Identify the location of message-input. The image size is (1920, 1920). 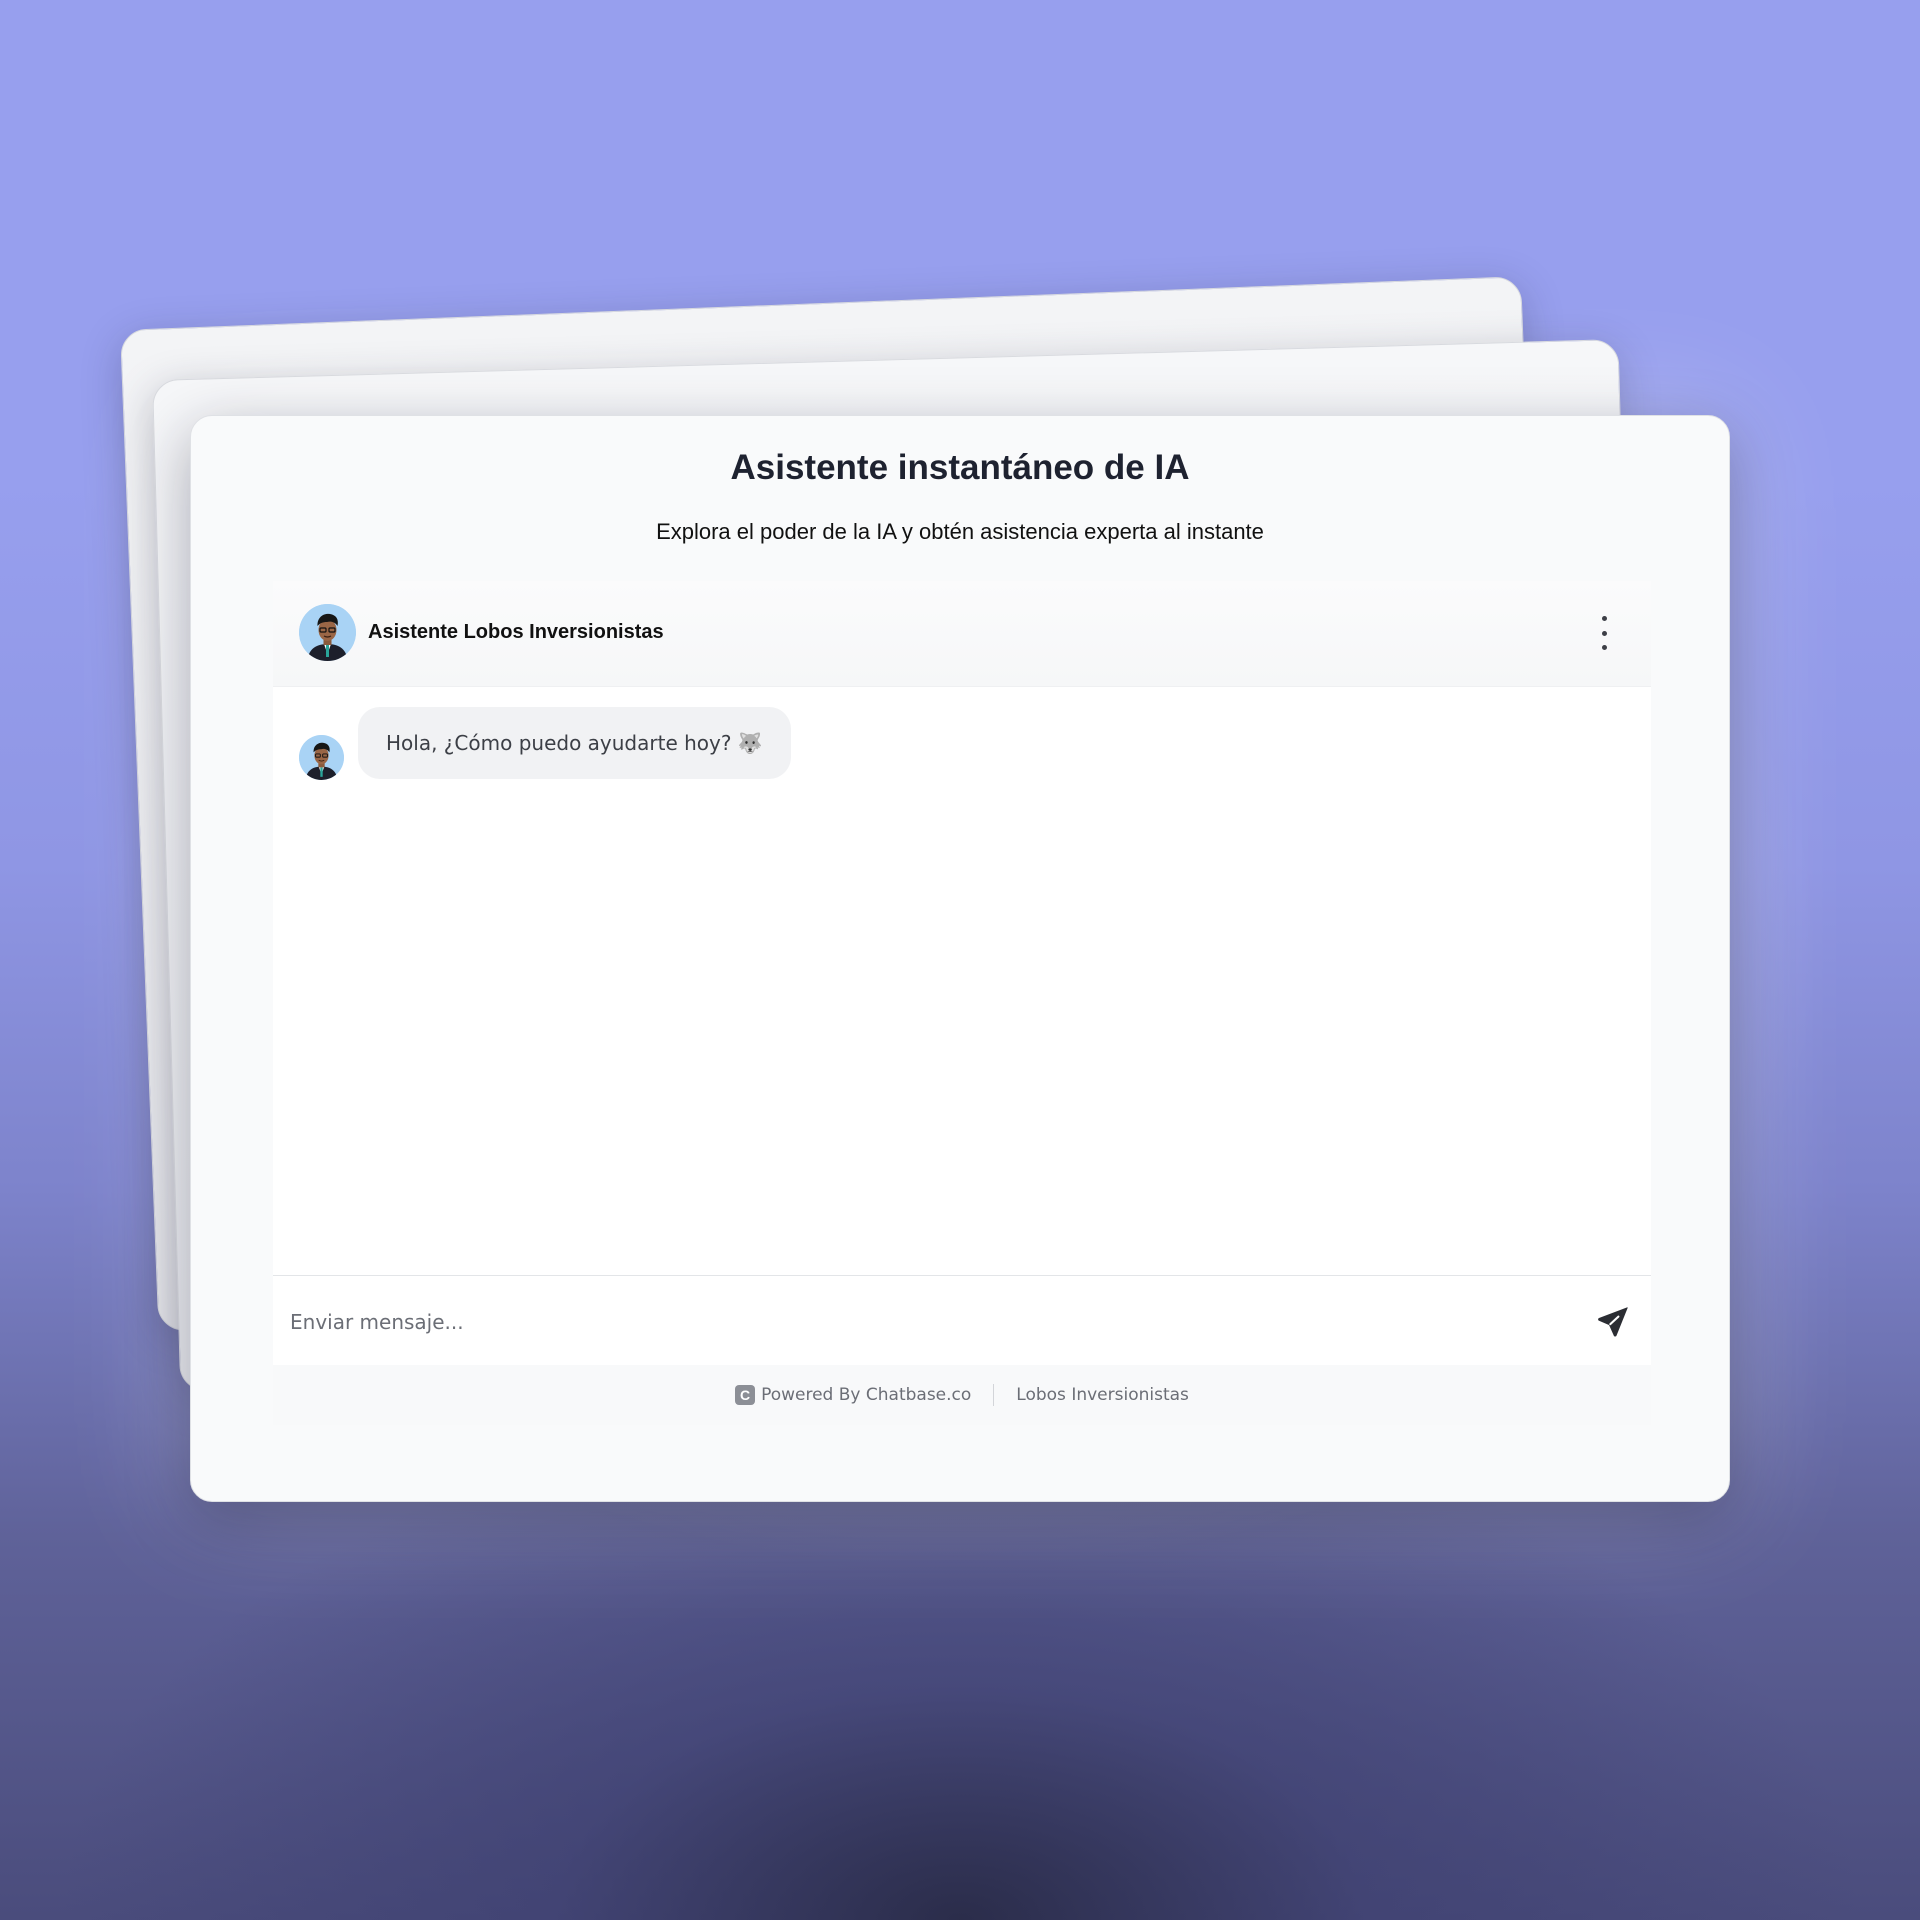
(915, 1322).